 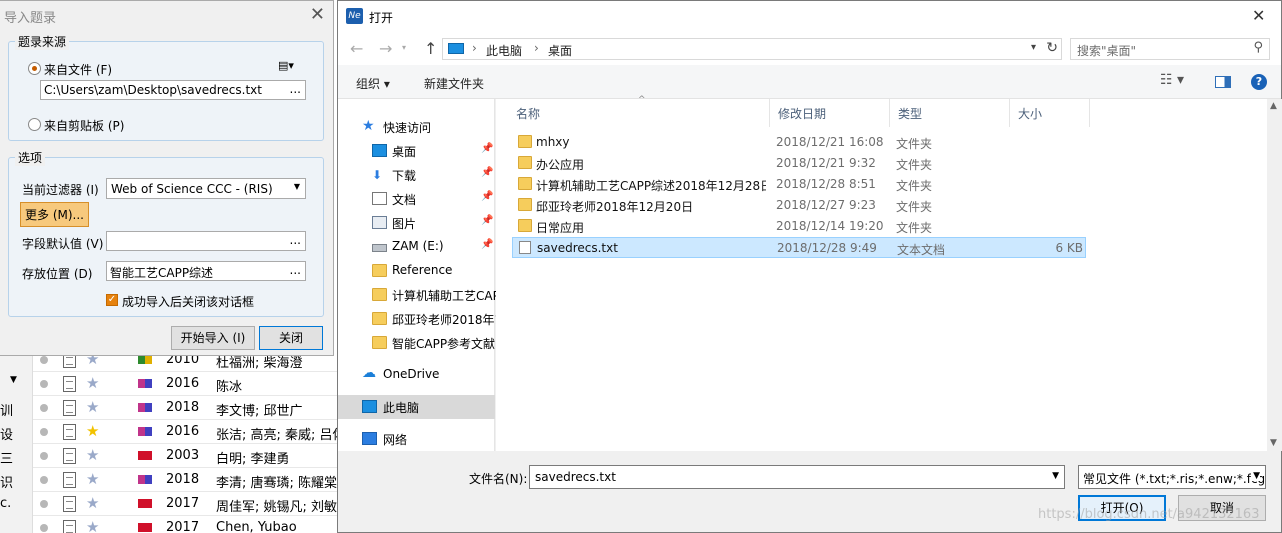 What do you see at coordinates (504, 50) in the screenshot?
I see `breadcrumb-this-pc: 此电脑` at bounding box center [504, 50].